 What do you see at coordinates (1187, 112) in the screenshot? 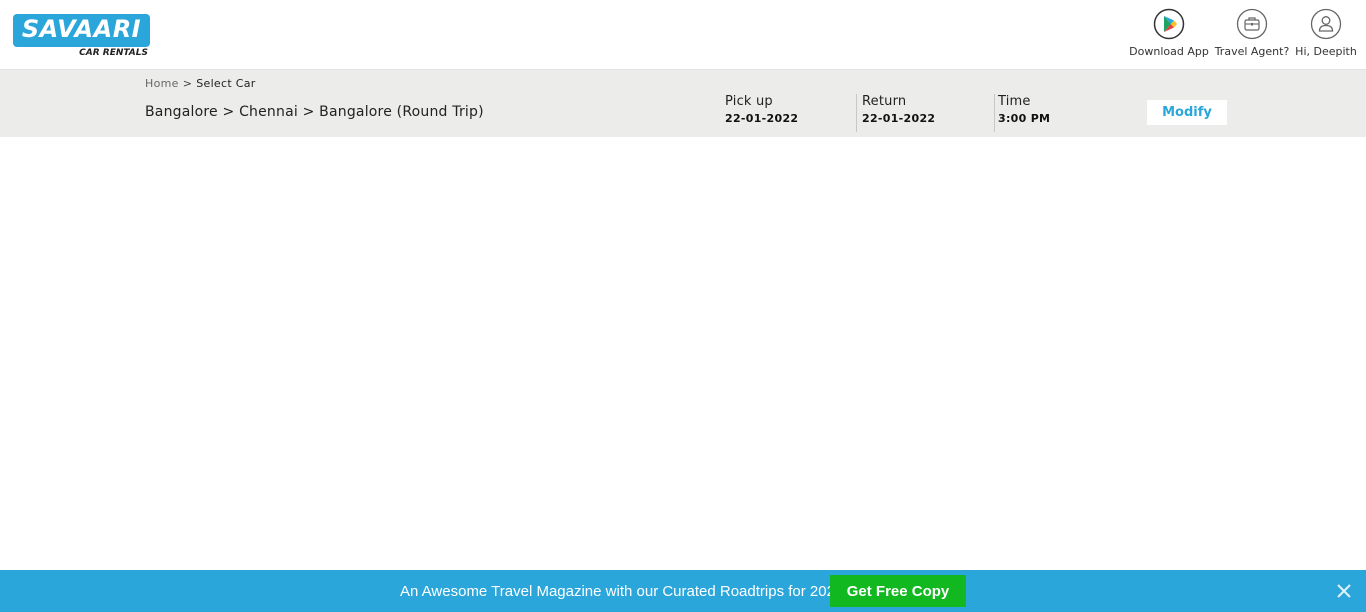
I see `modify-button: Modify` at bounding box center [1187, 112].